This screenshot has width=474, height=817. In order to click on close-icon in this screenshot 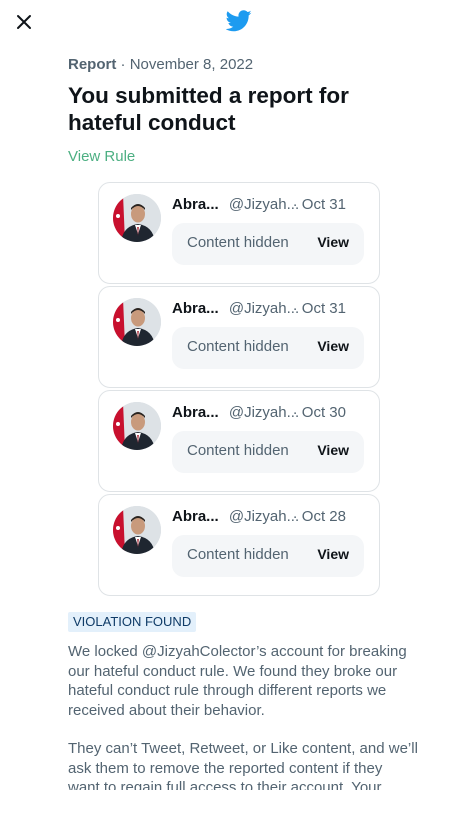, I will do `click(24, 22)`.